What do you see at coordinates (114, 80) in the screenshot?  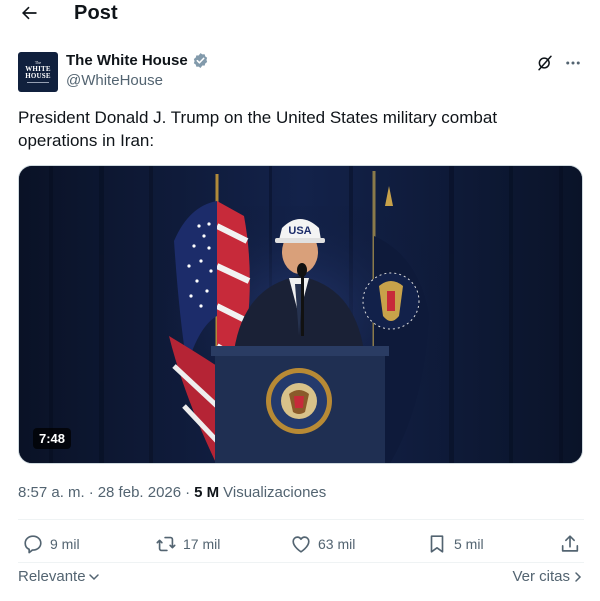 I see `author-handle: @WhiteHouse` at bounding box center [114, 80].